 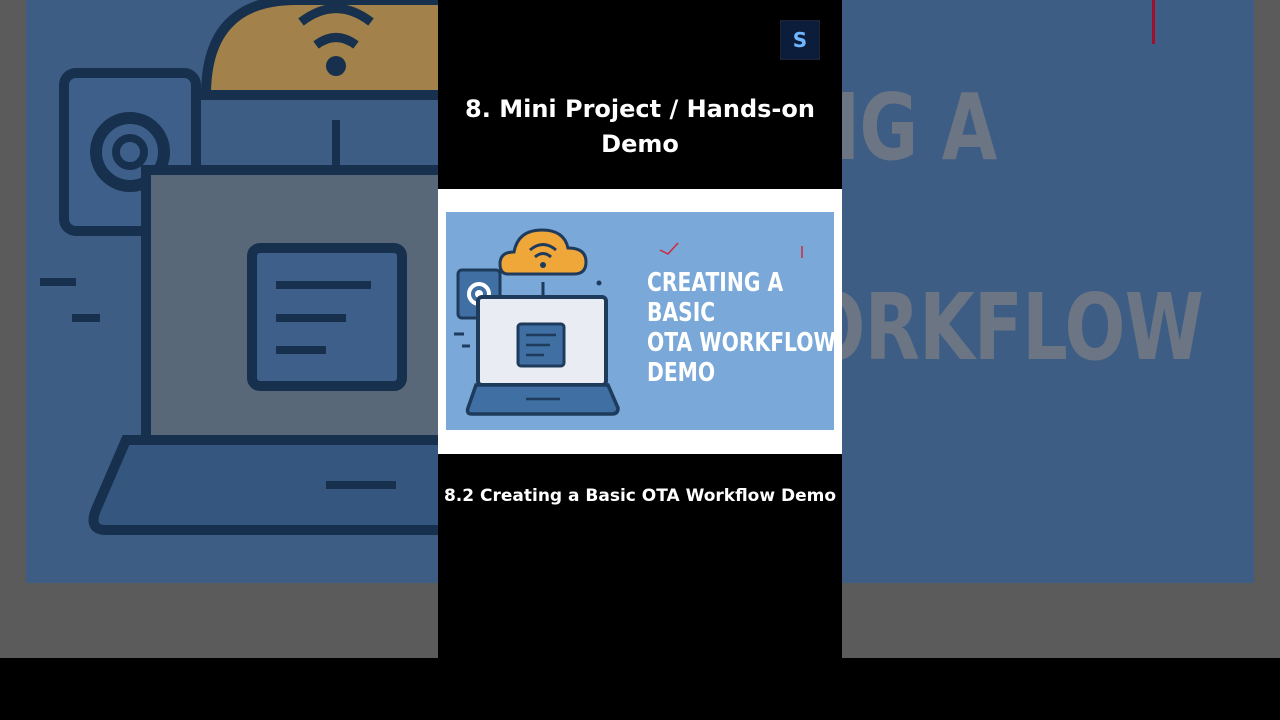 What do you see at coordinates (543, 252) in the screenshot?
I see `cloud-wifi-icon` at bounding box center [543, 252].